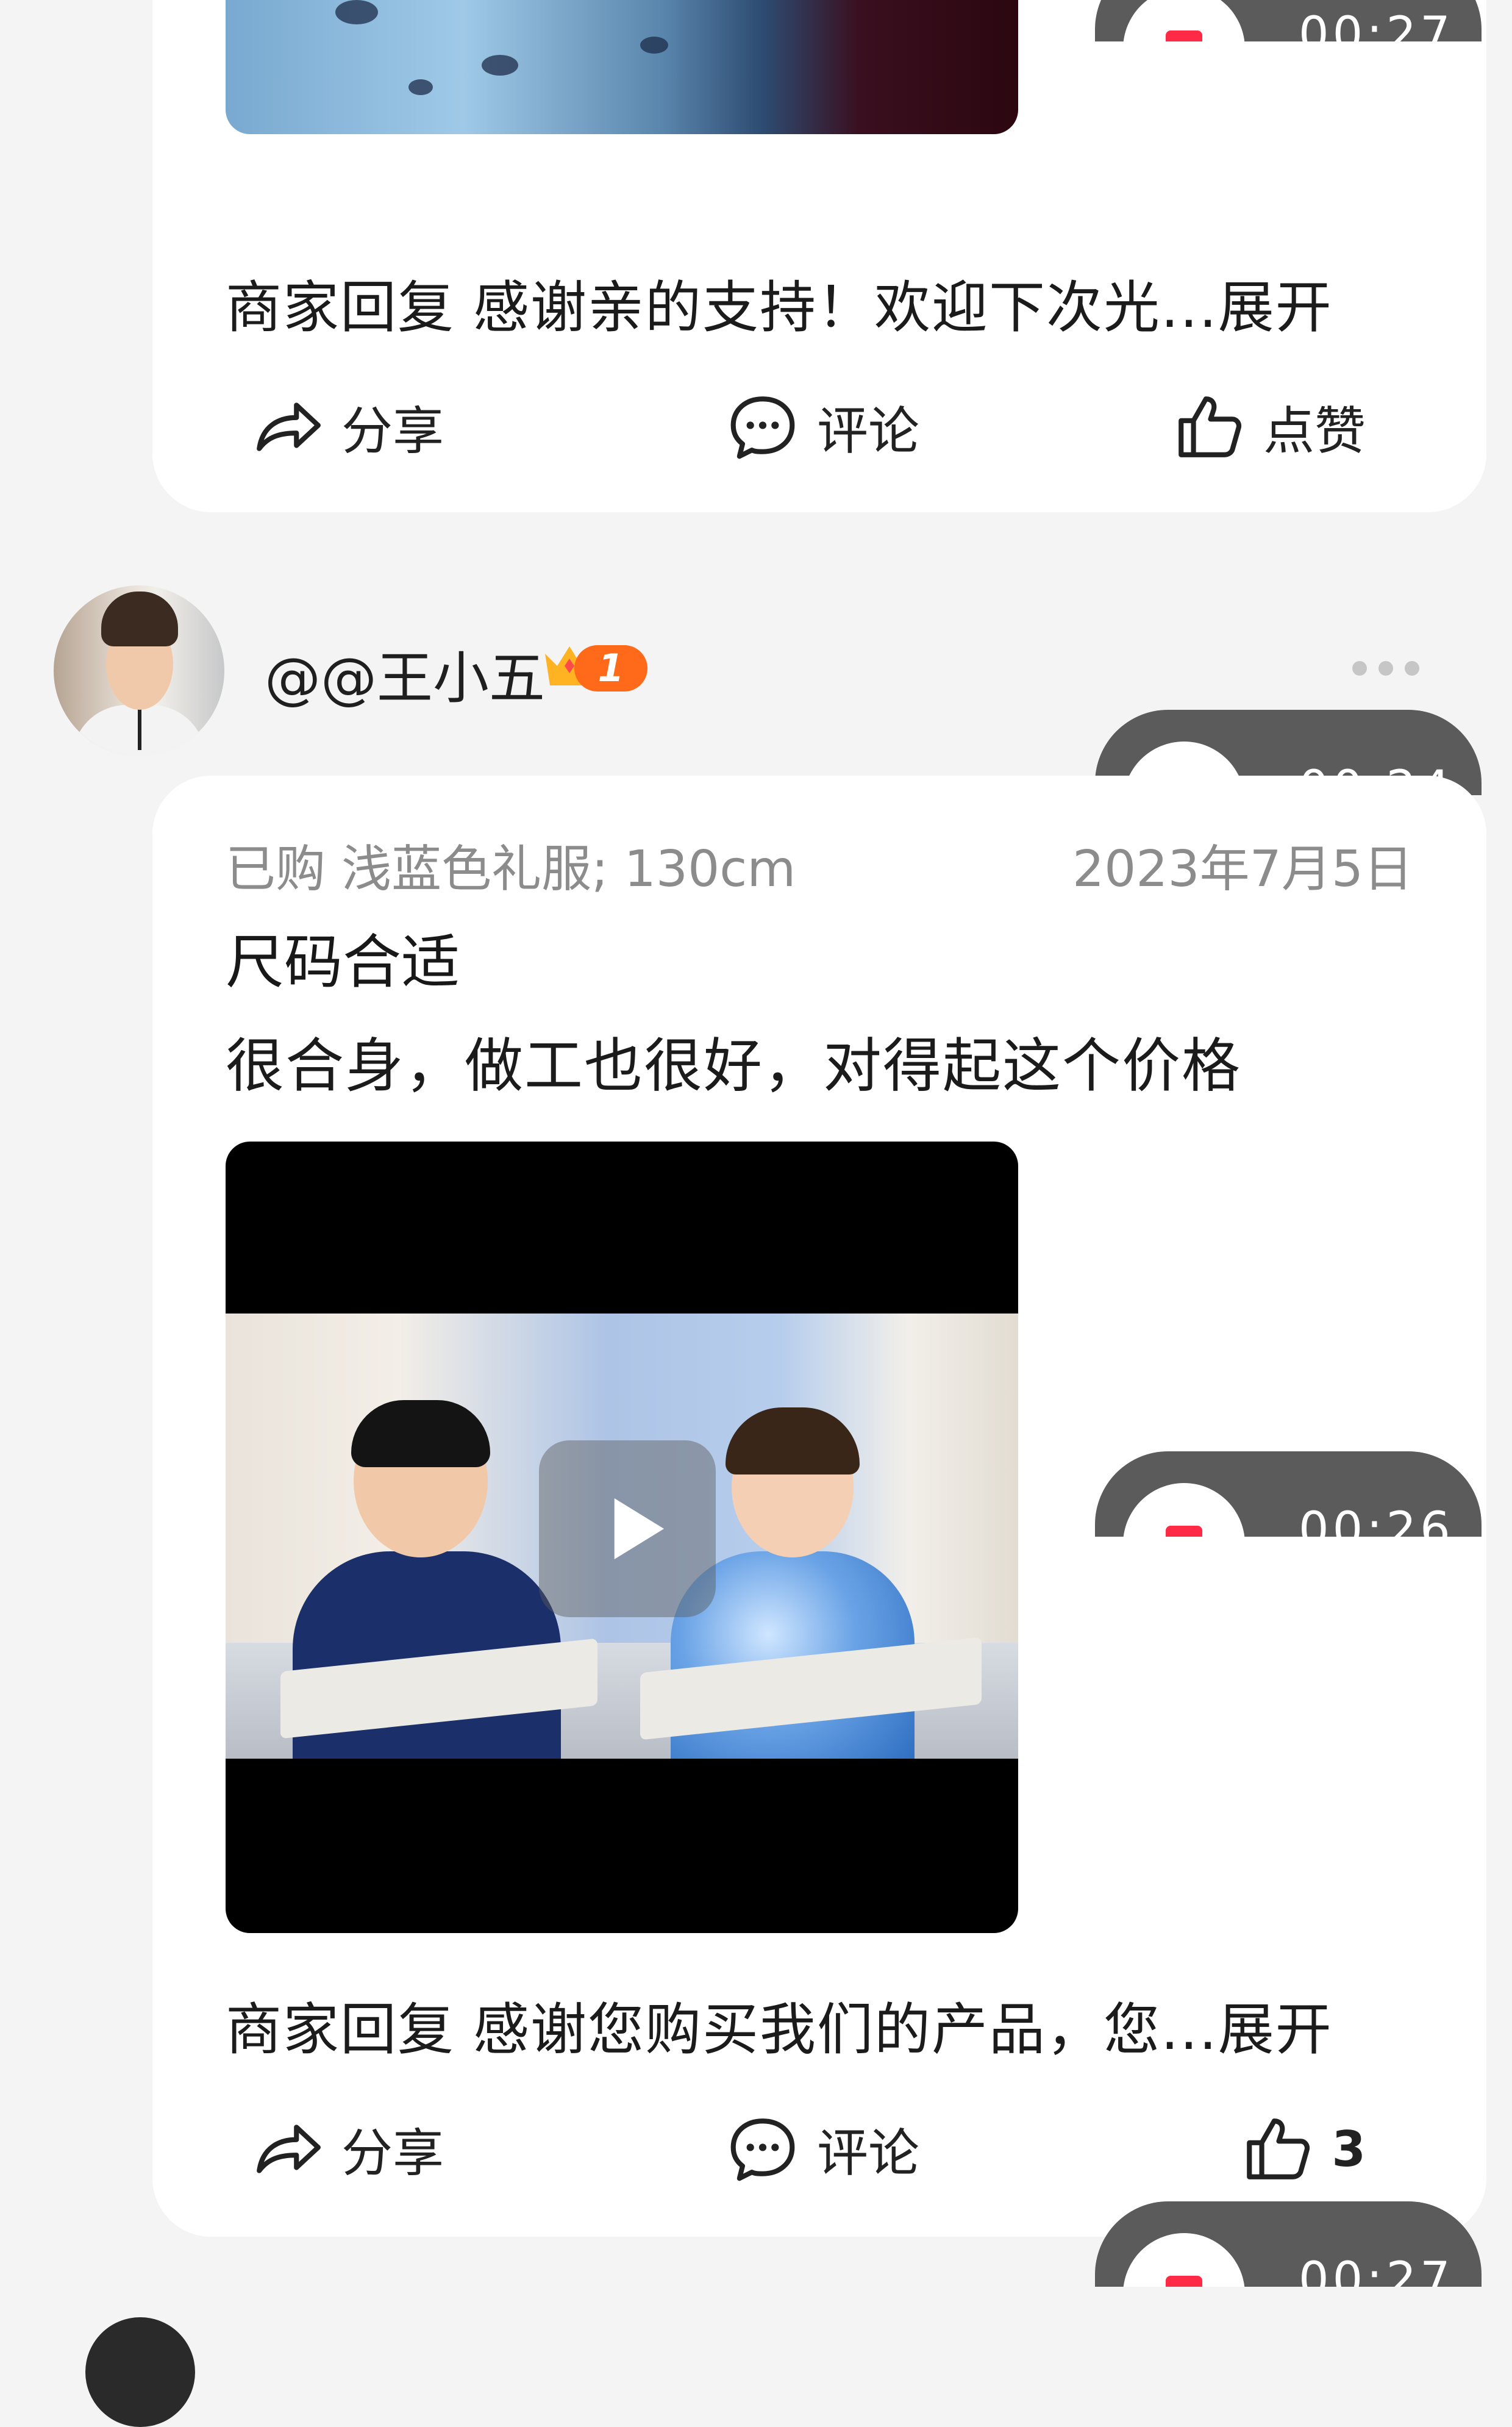 The image size is (1512, 2427). Describe the element at coordinates (343, 962) in the screenshot. I see `review-tag-text: 尺码合适` at that location.